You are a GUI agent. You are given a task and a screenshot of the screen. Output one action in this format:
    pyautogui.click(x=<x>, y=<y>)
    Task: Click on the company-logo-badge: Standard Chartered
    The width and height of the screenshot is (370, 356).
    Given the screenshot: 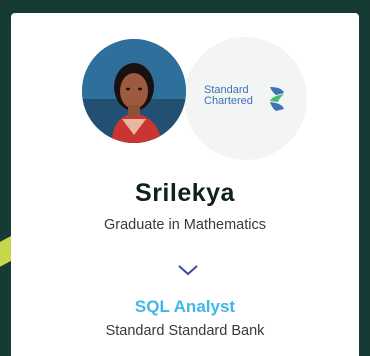 What is the action you would take?
    pyautogui.click(x=245, y=98)
    